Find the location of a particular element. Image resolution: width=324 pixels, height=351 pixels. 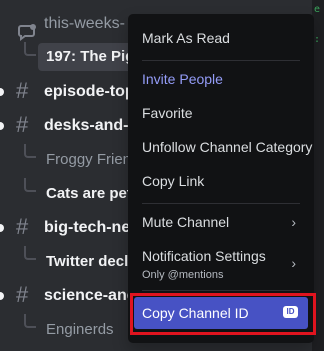

channel-label: science-and is located at coordinates (90, 295).